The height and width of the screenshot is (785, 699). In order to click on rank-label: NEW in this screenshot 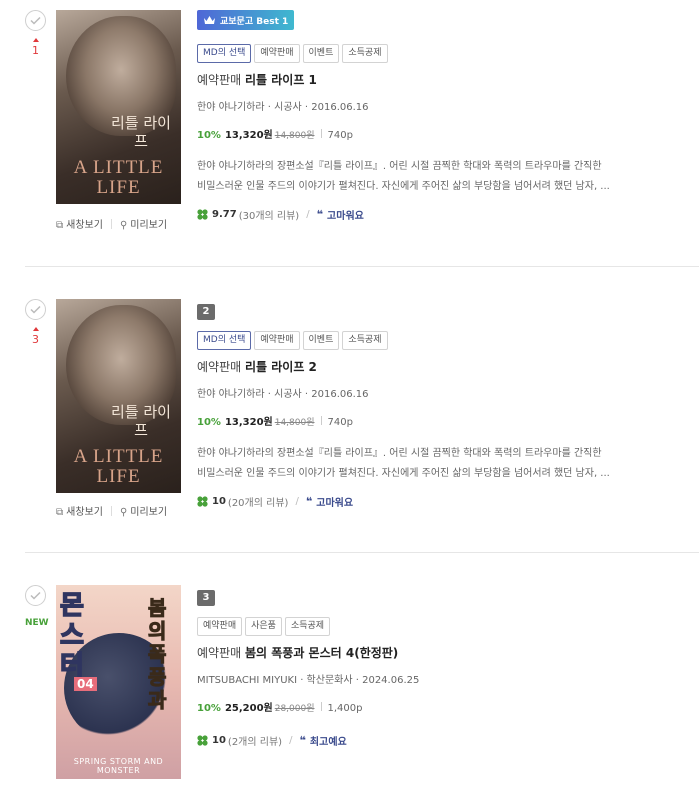, I will do `click(37, 623)`.